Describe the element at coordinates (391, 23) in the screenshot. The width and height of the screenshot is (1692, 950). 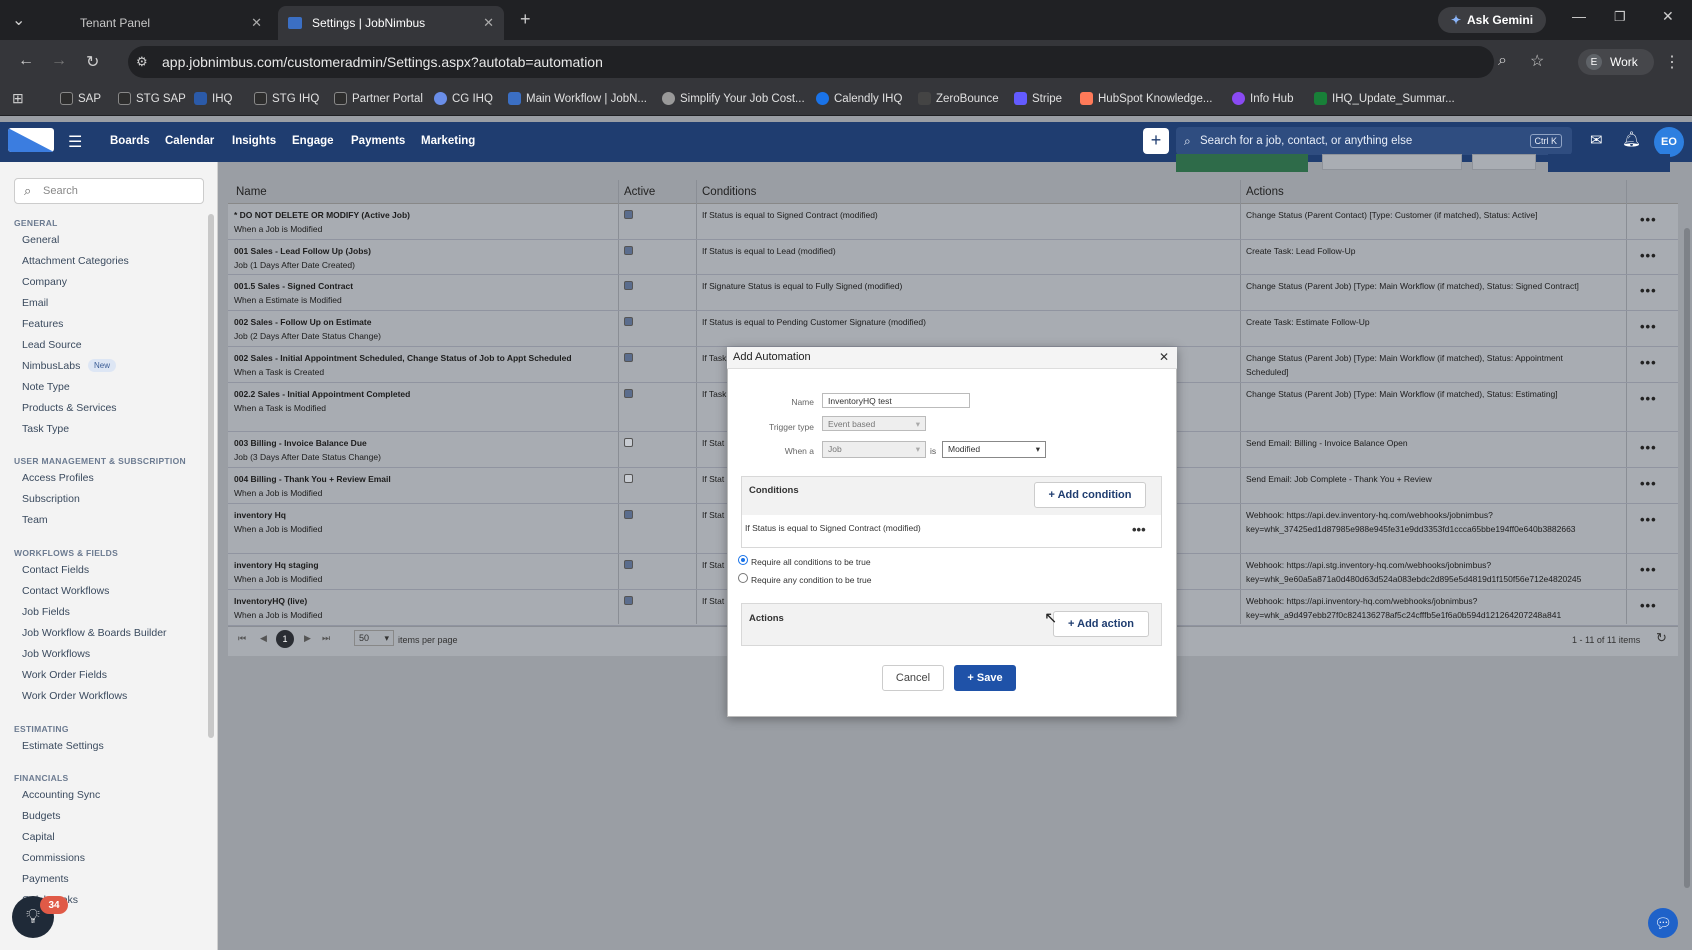
I see `browser-tab-settings: Settings | JobNimbus ✕` at that location.